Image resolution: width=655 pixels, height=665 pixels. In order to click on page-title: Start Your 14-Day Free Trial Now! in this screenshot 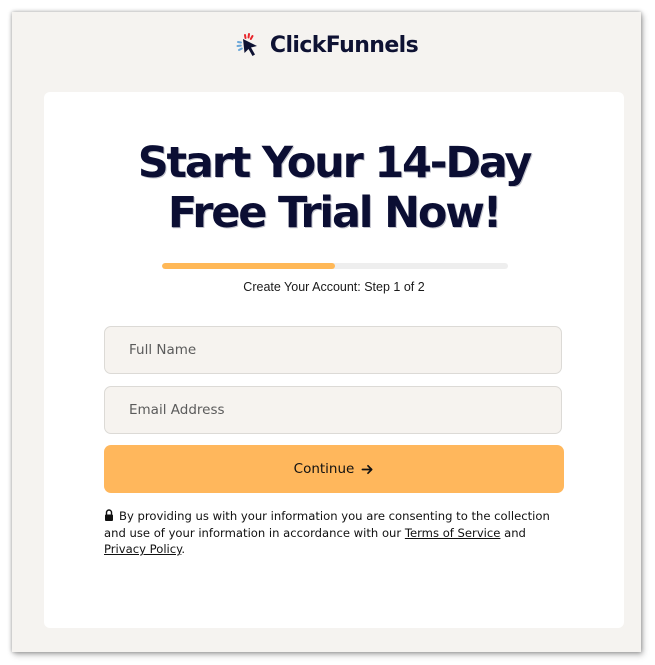, I will do `click(334, 188)`.